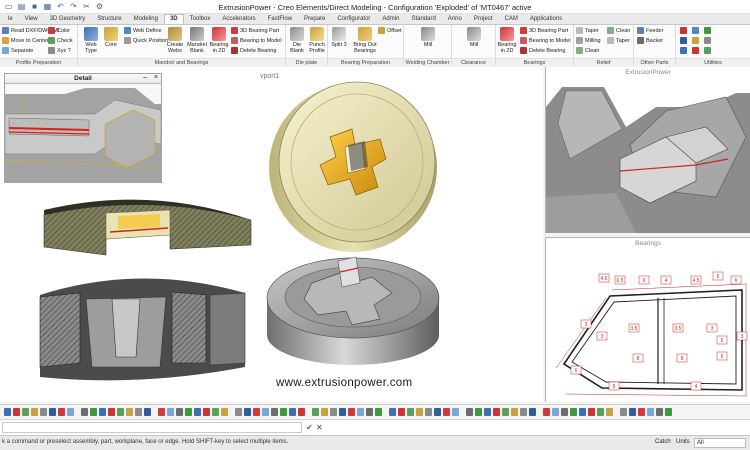  What do you see at coordinates (319, 427) in the screenshot?
I see `cancel-icon: ✕` at bounding box center [319, 427].